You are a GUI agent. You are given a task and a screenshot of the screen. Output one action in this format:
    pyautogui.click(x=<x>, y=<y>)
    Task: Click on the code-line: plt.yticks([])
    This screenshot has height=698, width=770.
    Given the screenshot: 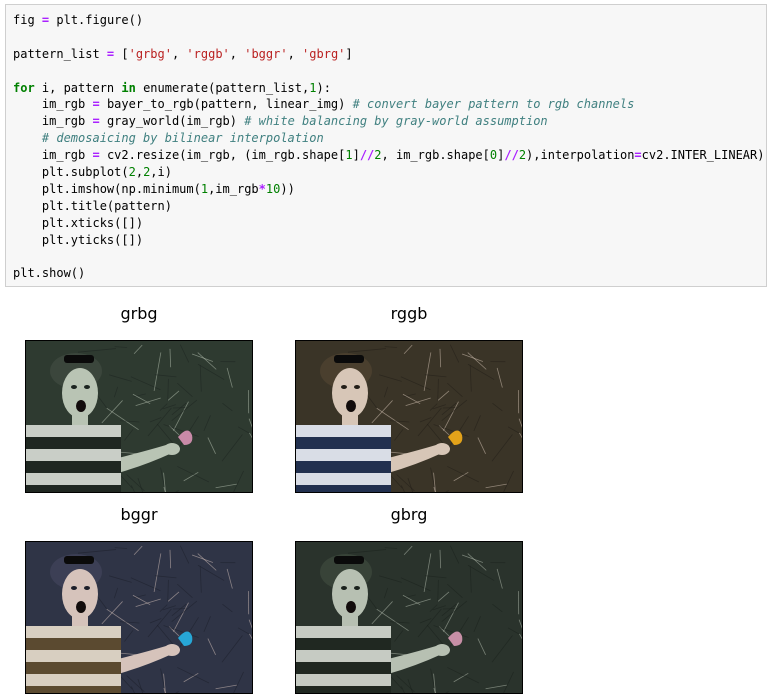 What is the action you would take?
    pyautogui.click(x=388, y=240)
    